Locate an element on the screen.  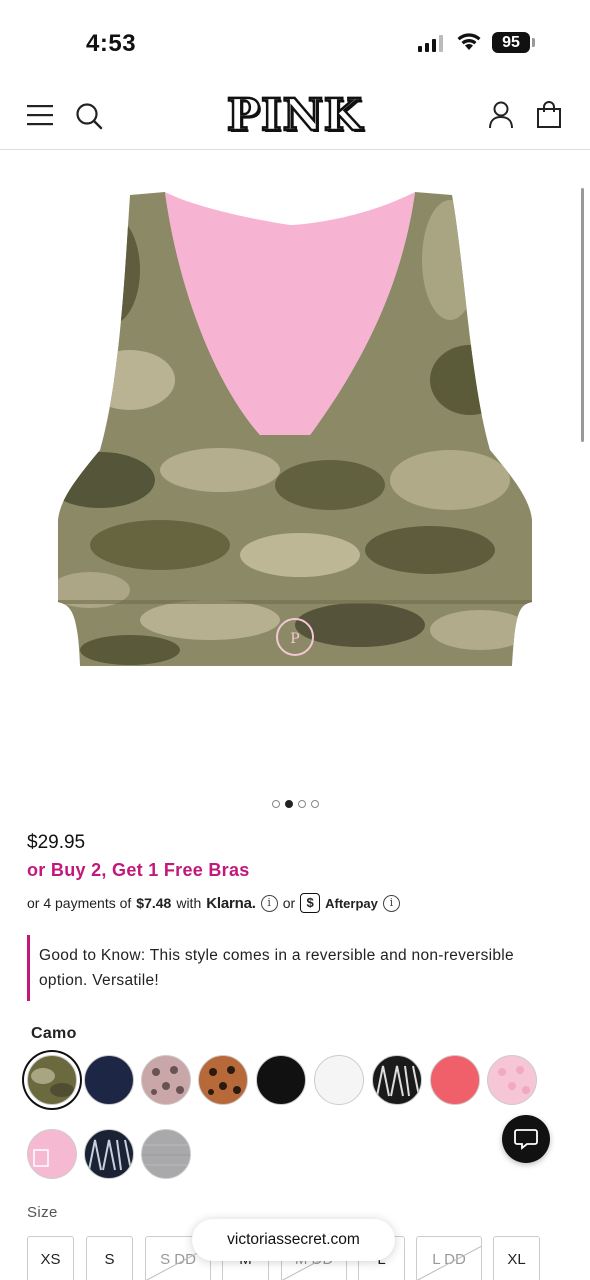
size-xs: XS is located at coordinates (50, 1258).